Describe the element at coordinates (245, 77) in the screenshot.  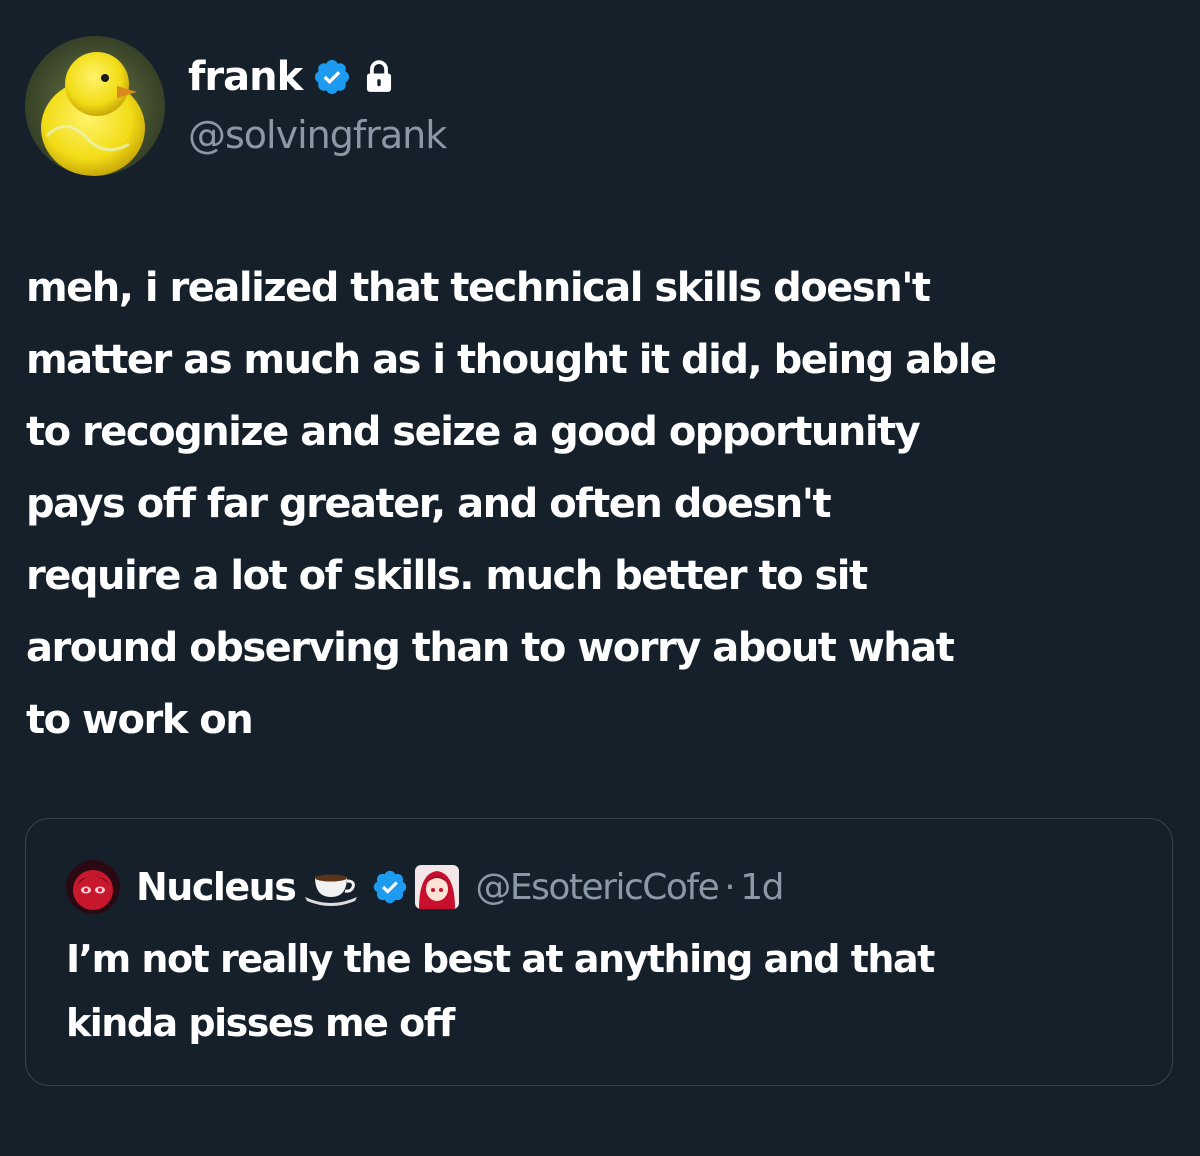
I see `author-display-name: frank` at that location.